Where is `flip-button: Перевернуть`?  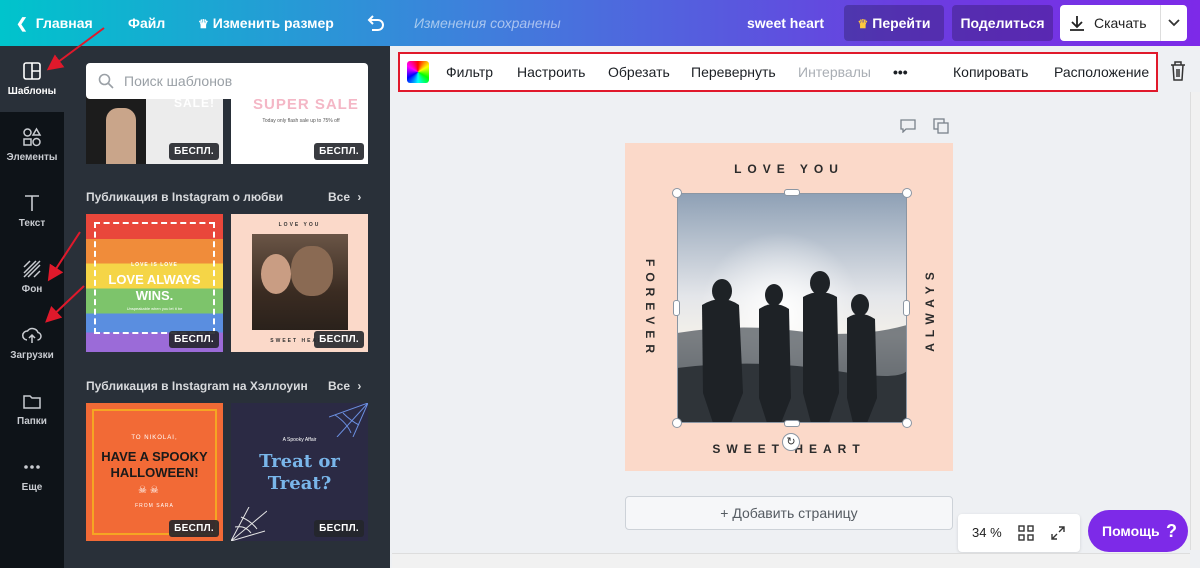
flip-button: Перевернуть is located at coordinates (733, 72).